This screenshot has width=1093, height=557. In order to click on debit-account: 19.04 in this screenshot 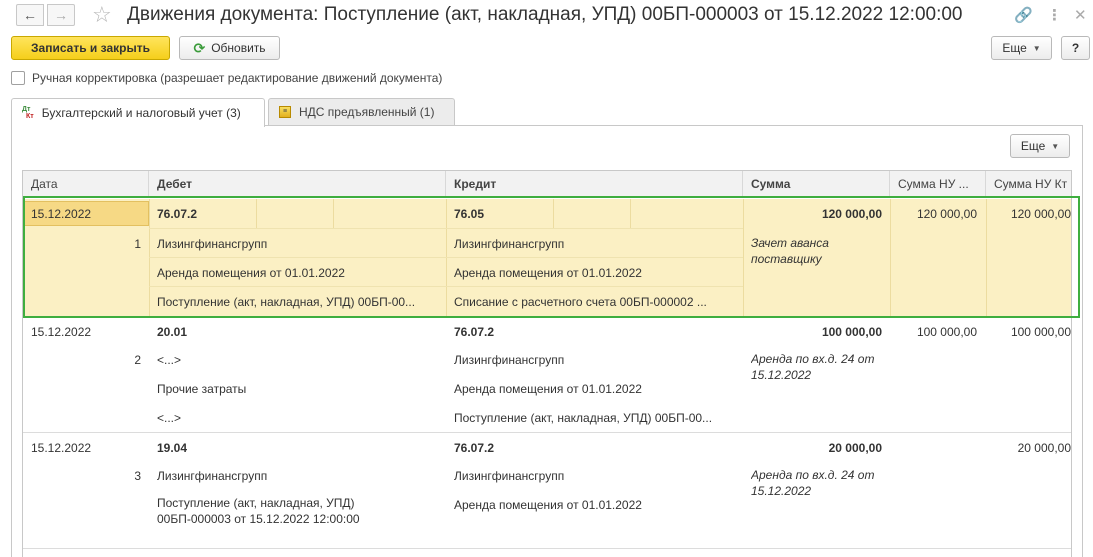, I will do `click(172, 448)`.